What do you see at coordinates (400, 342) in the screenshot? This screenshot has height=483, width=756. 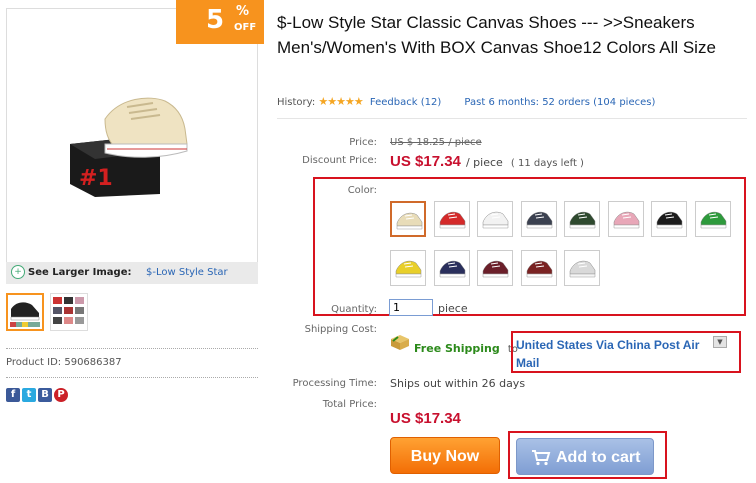 I see `free-shipping-box-icon` at bounding box center [400, 342].